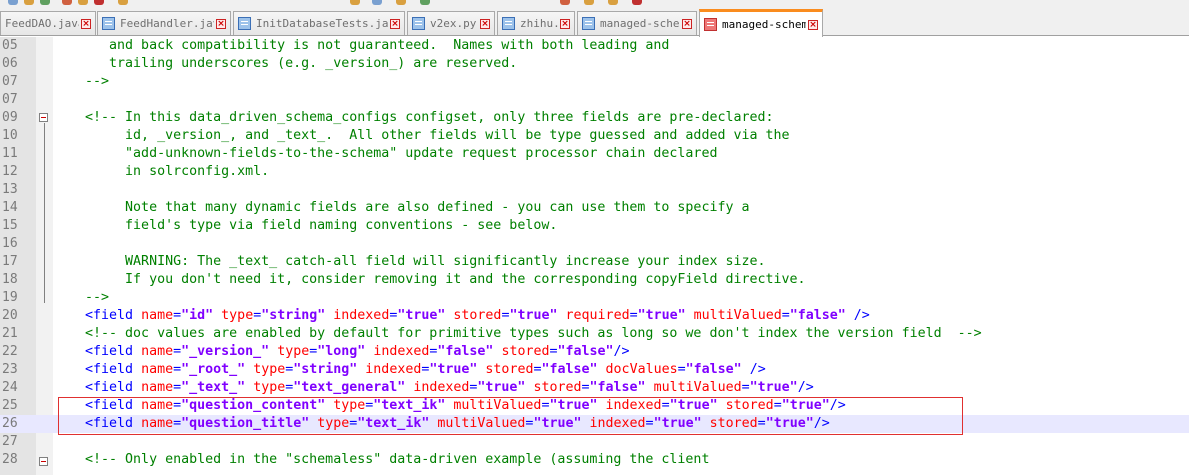  I want to click on code-token: type, so click(237, 315).